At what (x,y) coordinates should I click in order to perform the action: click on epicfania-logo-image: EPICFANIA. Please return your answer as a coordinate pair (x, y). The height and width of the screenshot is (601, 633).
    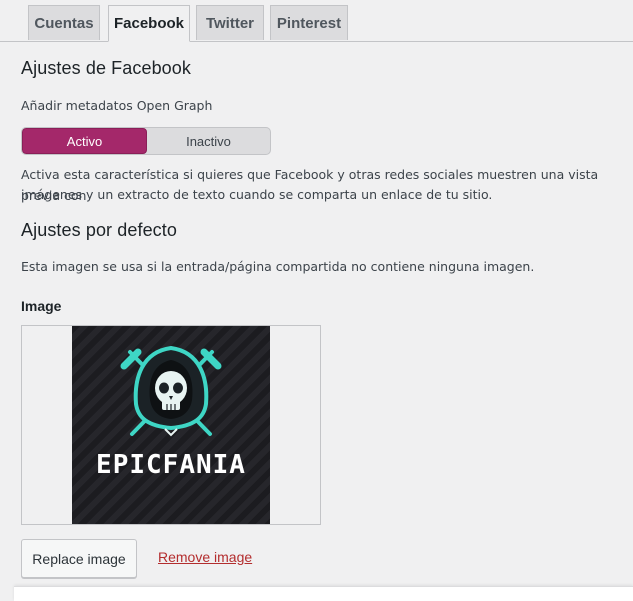
    Looking at the image, I should click on (171, 425).